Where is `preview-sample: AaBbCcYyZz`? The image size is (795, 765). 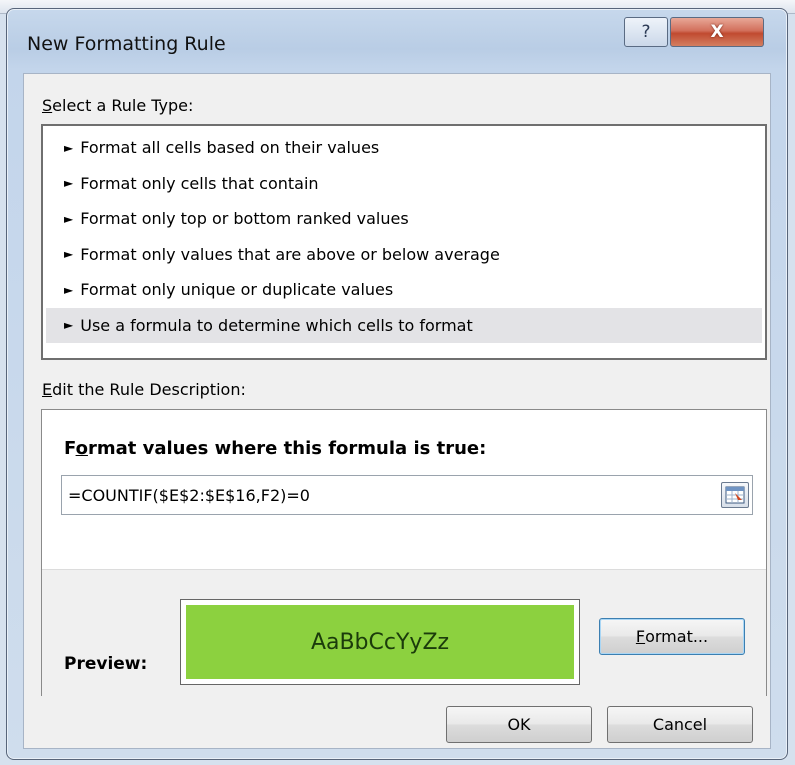 preview-sample: AaBbCcYyZz is located at coordinates (380, 642).